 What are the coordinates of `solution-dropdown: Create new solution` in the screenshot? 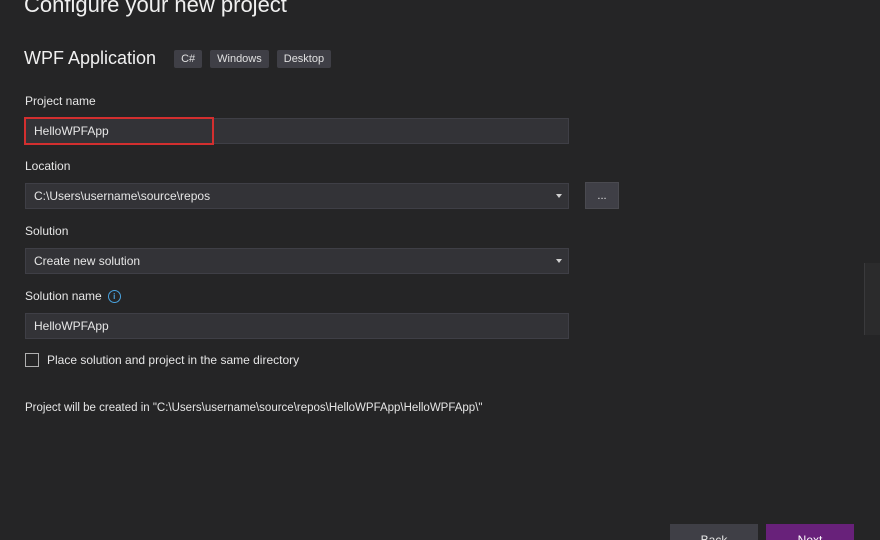 It's located at (297, 261).